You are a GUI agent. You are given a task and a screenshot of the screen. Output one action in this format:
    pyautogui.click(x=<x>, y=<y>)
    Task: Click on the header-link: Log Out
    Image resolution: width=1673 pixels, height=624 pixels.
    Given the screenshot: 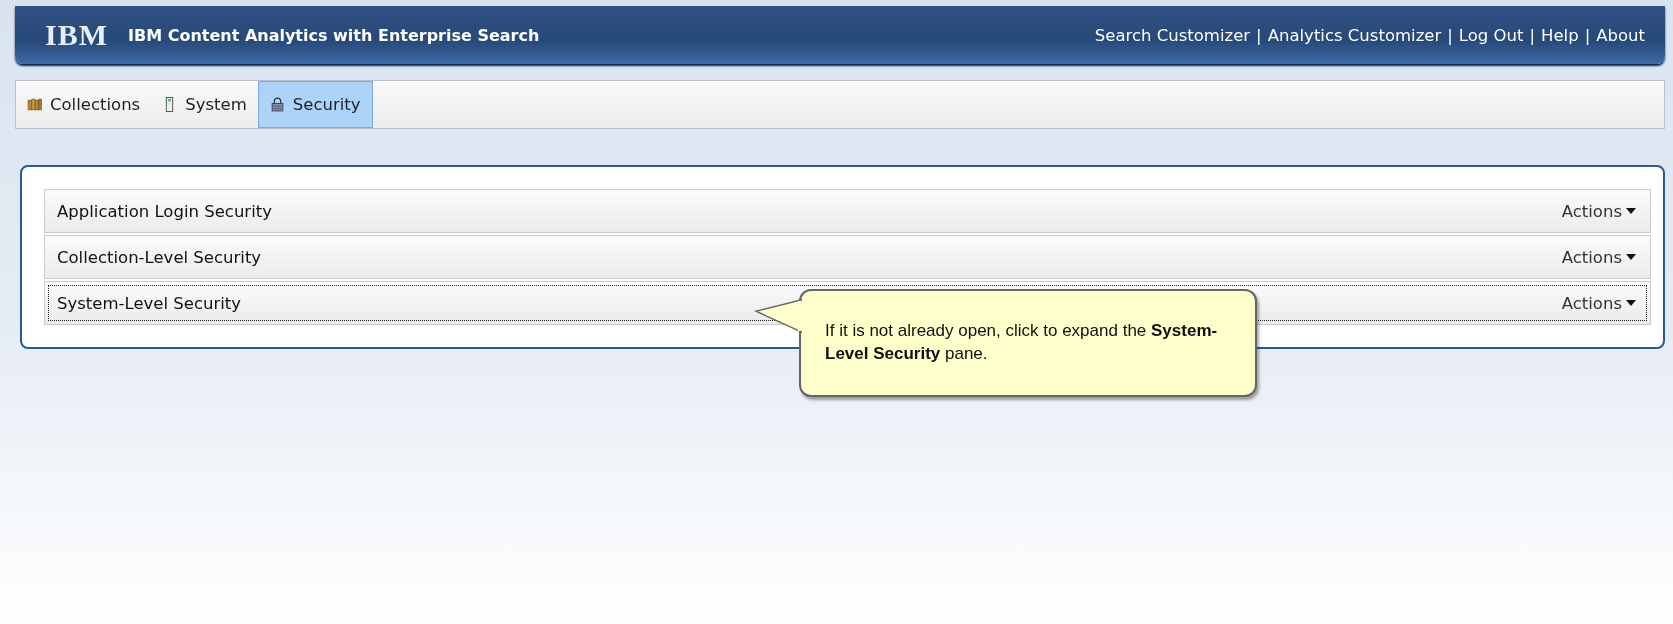 What is the action you would take?
    pyautogui.click(x=1491, y=35)
    